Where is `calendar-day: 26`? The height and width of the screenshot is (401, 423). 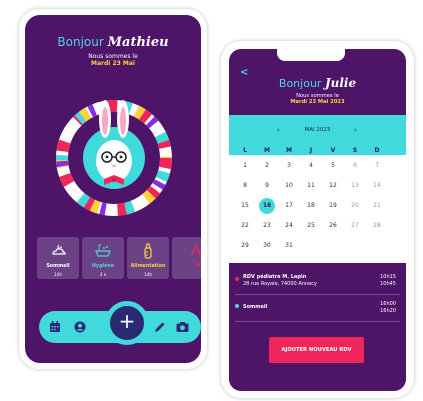 calendar-day: 26 is located at coordinates (333, 226).